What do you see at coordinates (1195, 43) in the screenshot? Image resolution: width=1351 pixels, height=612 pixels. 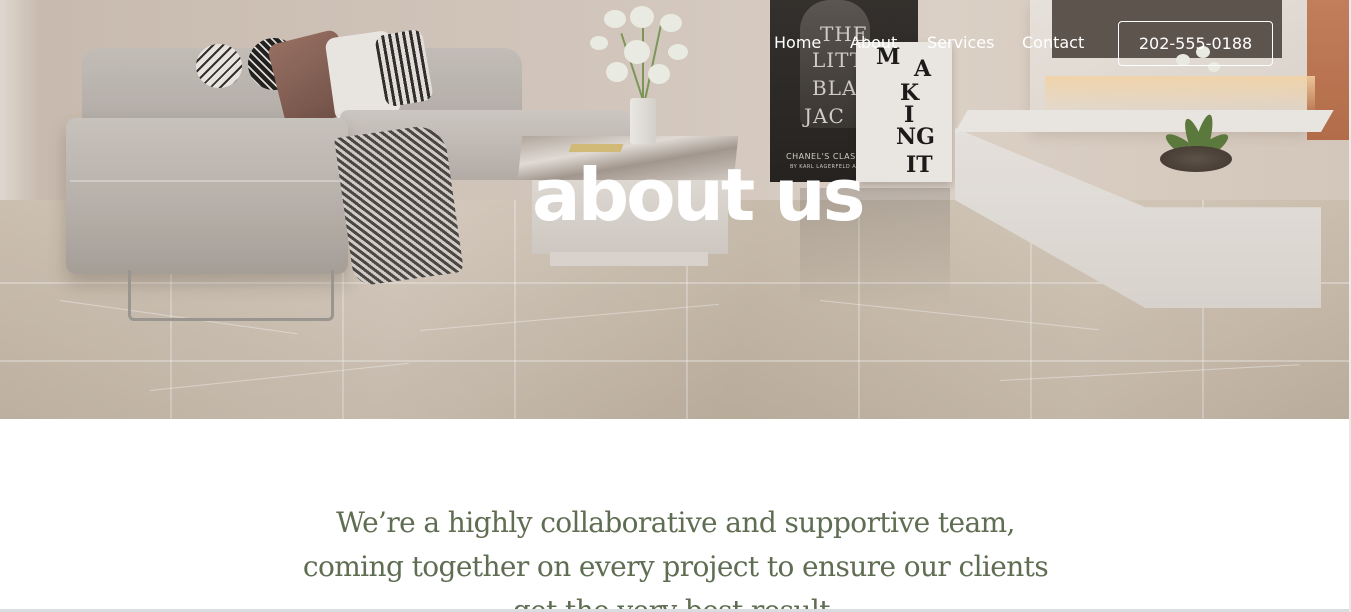 I see `phone-button: 202-555-0188` at bounding box center [1195, 43].